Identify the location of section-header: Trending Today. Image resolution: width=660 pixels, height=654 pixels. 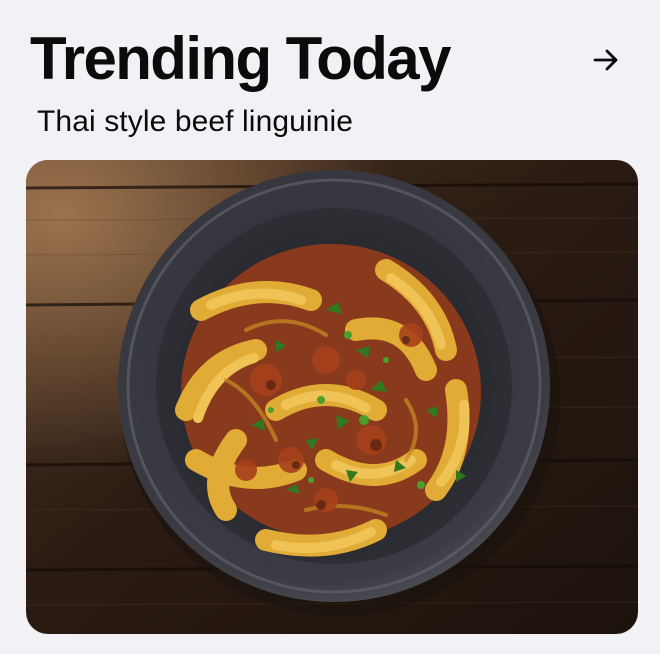
(330, 59).